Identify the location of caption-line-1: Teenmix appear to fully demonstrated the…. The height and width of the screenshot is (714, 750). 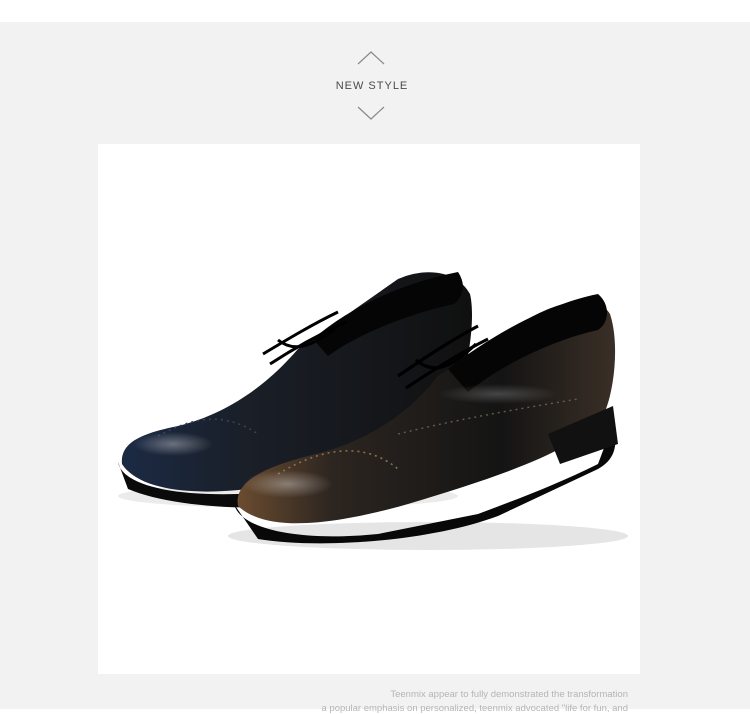
(509, 694).